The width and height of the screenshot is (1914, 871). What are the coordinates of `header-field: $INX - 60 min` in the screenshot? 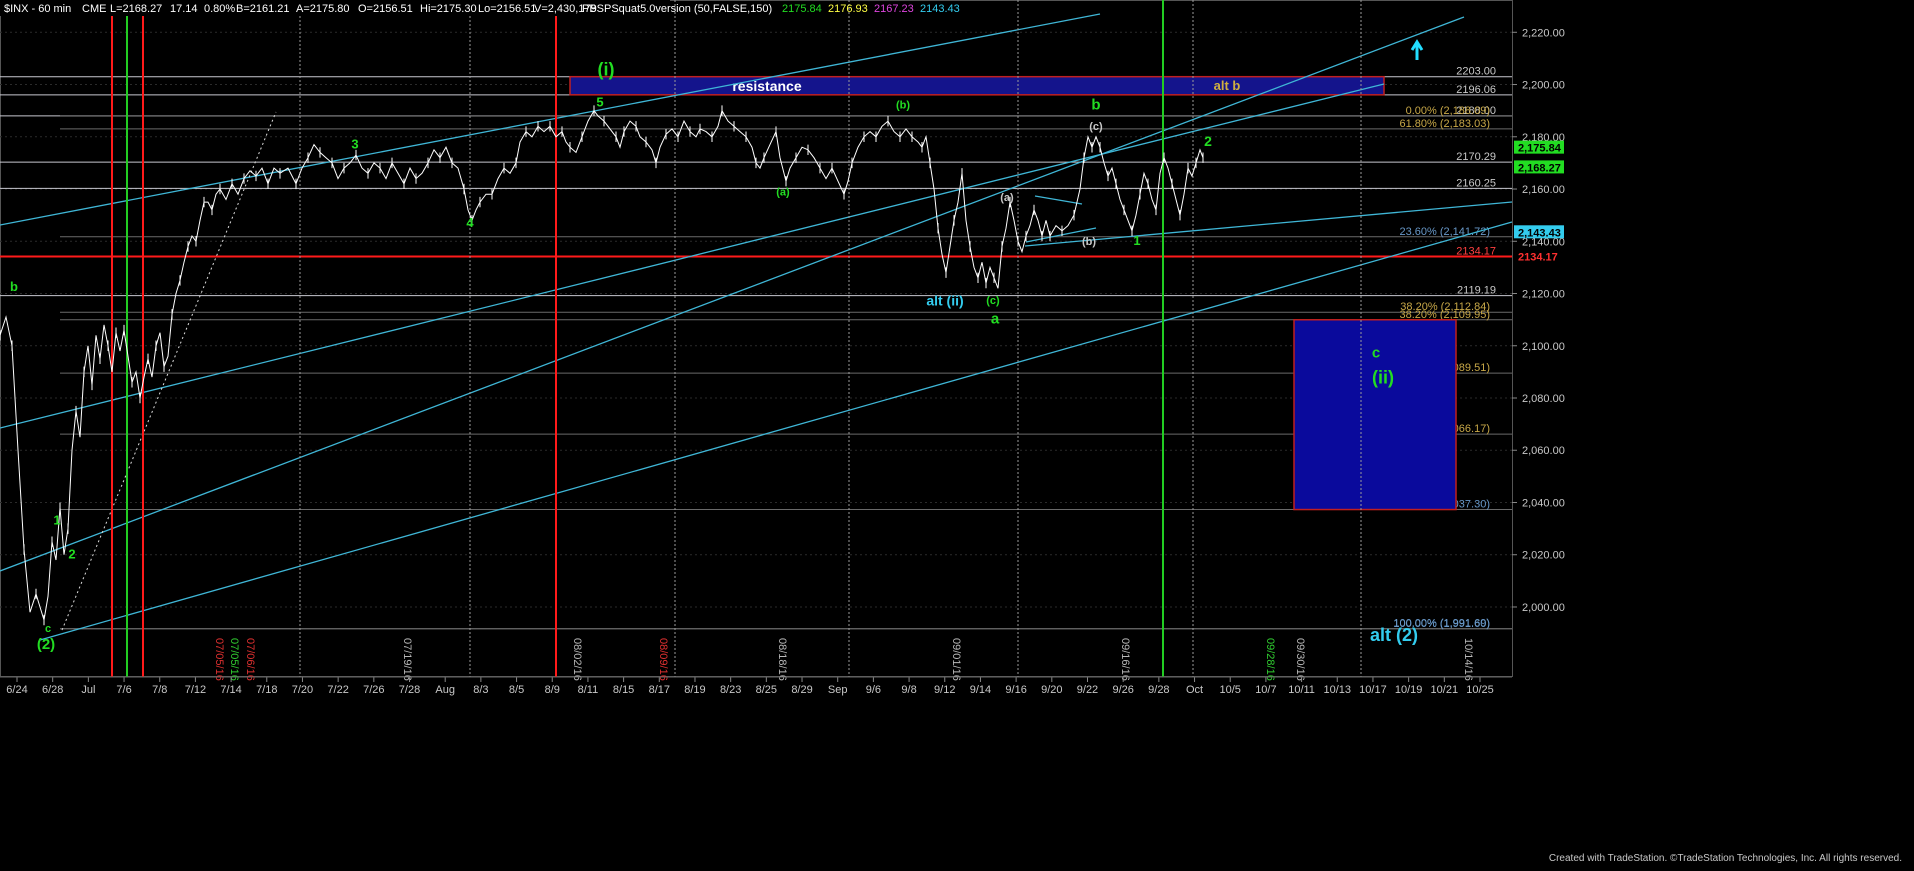 It's located at (37, 9).